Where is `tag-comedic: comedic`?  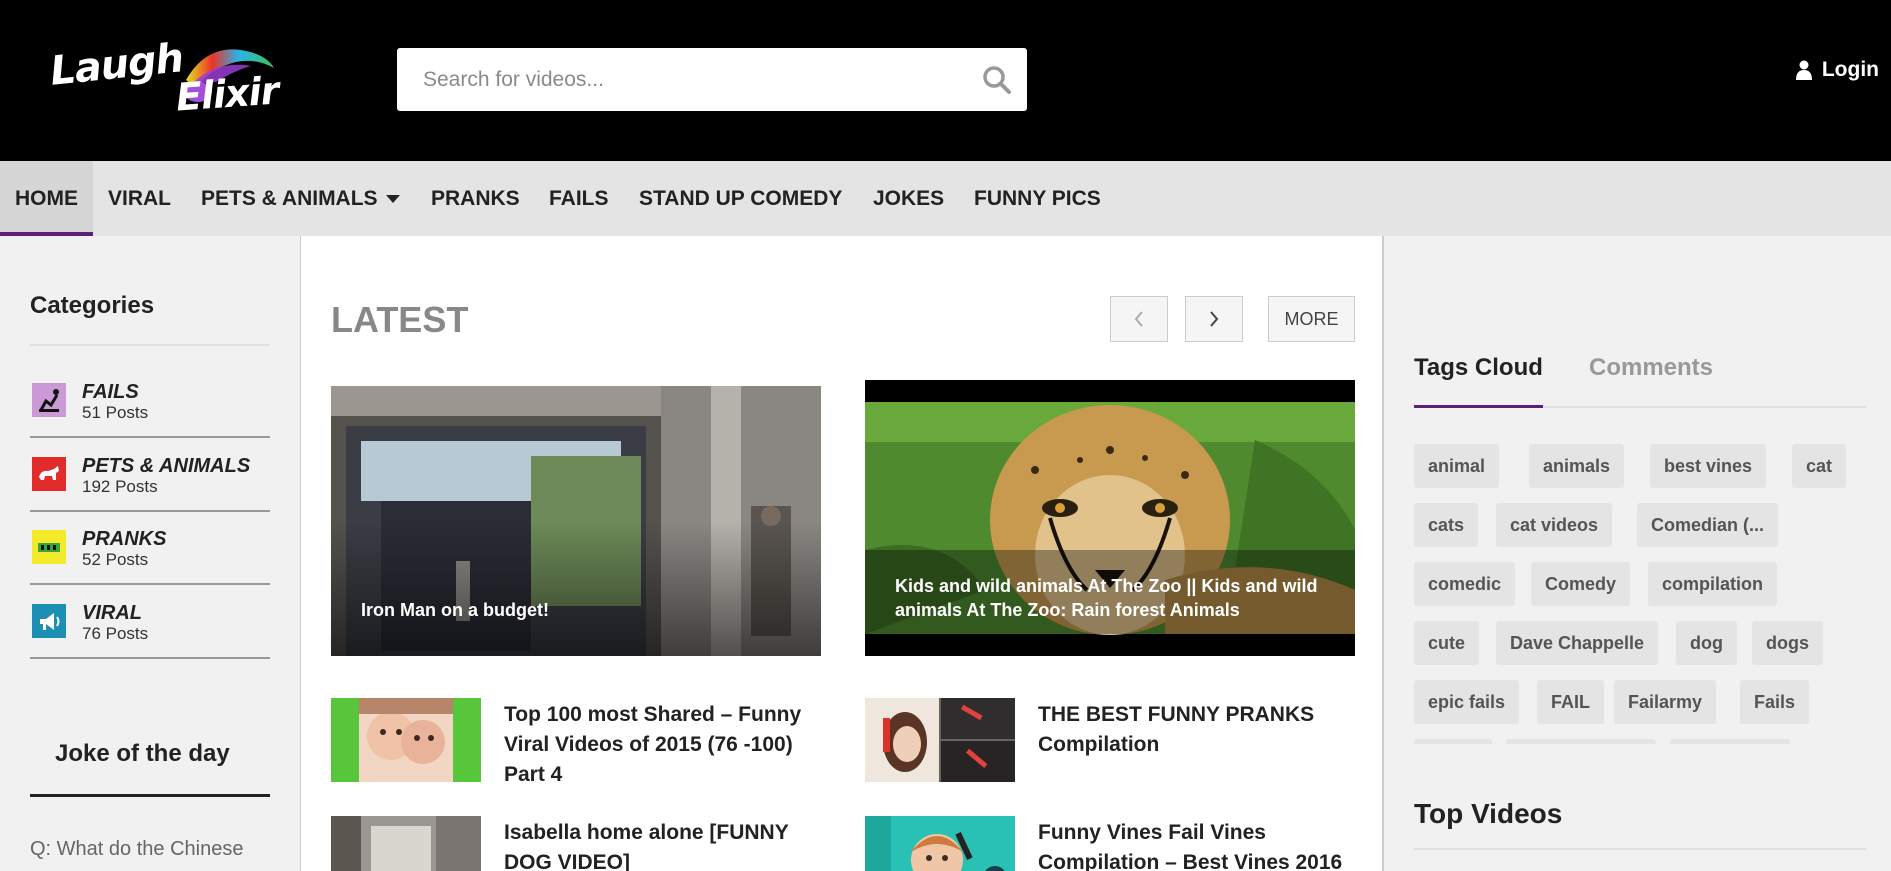
tag-comedic: comedic is located at coordinates (1465, 584).